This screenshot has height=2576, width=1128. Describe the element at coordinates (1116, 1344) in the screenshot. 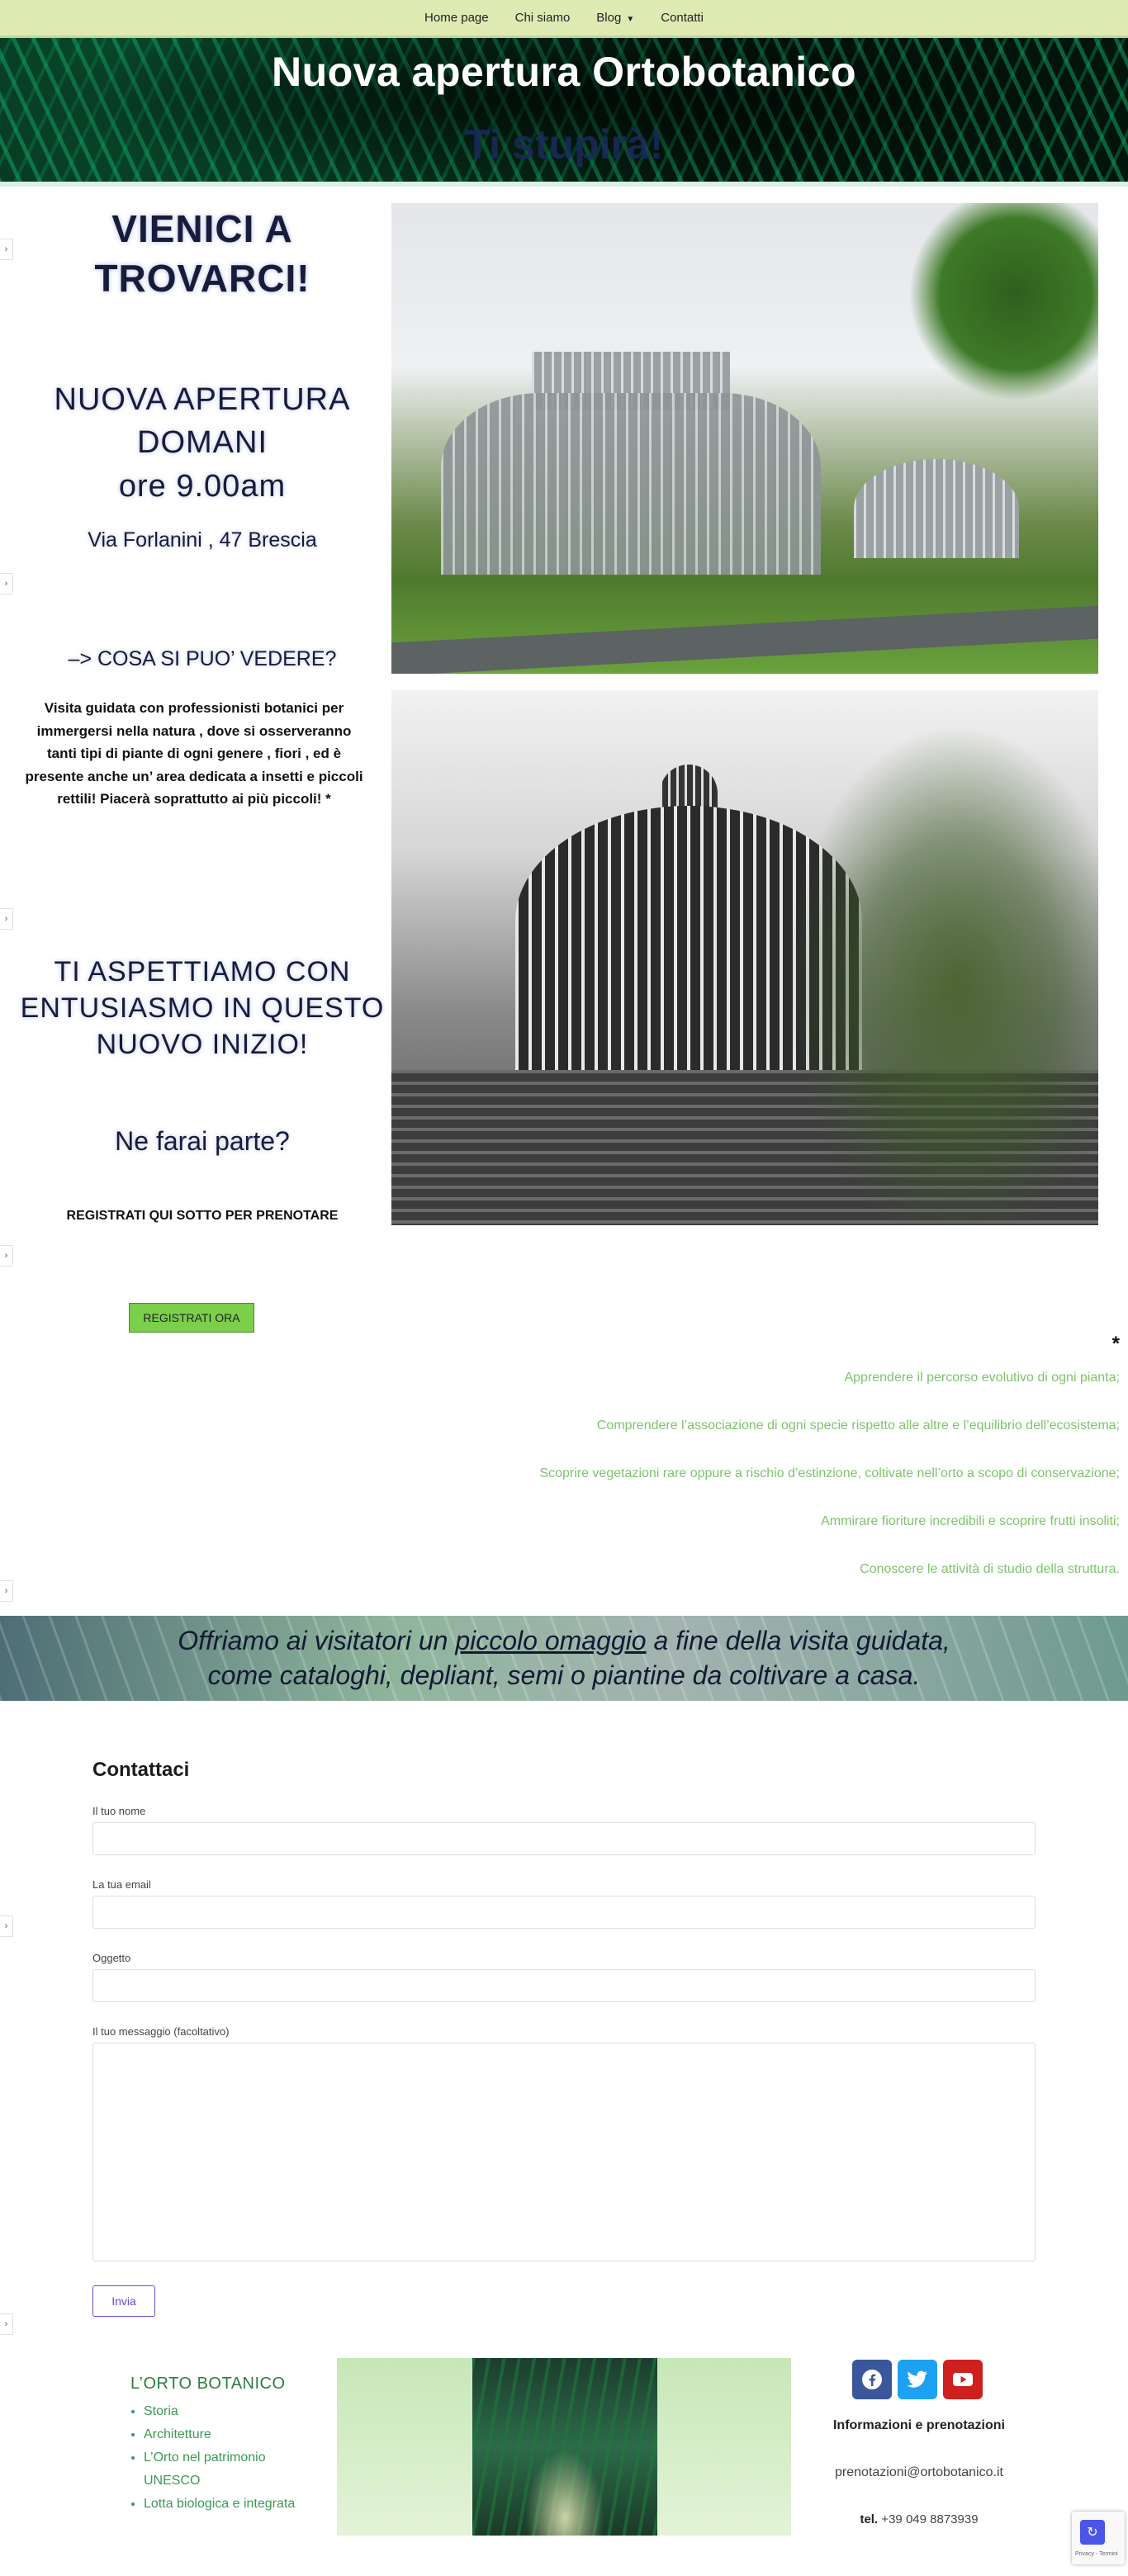

I see `footnote-asterisk: *` at that location.